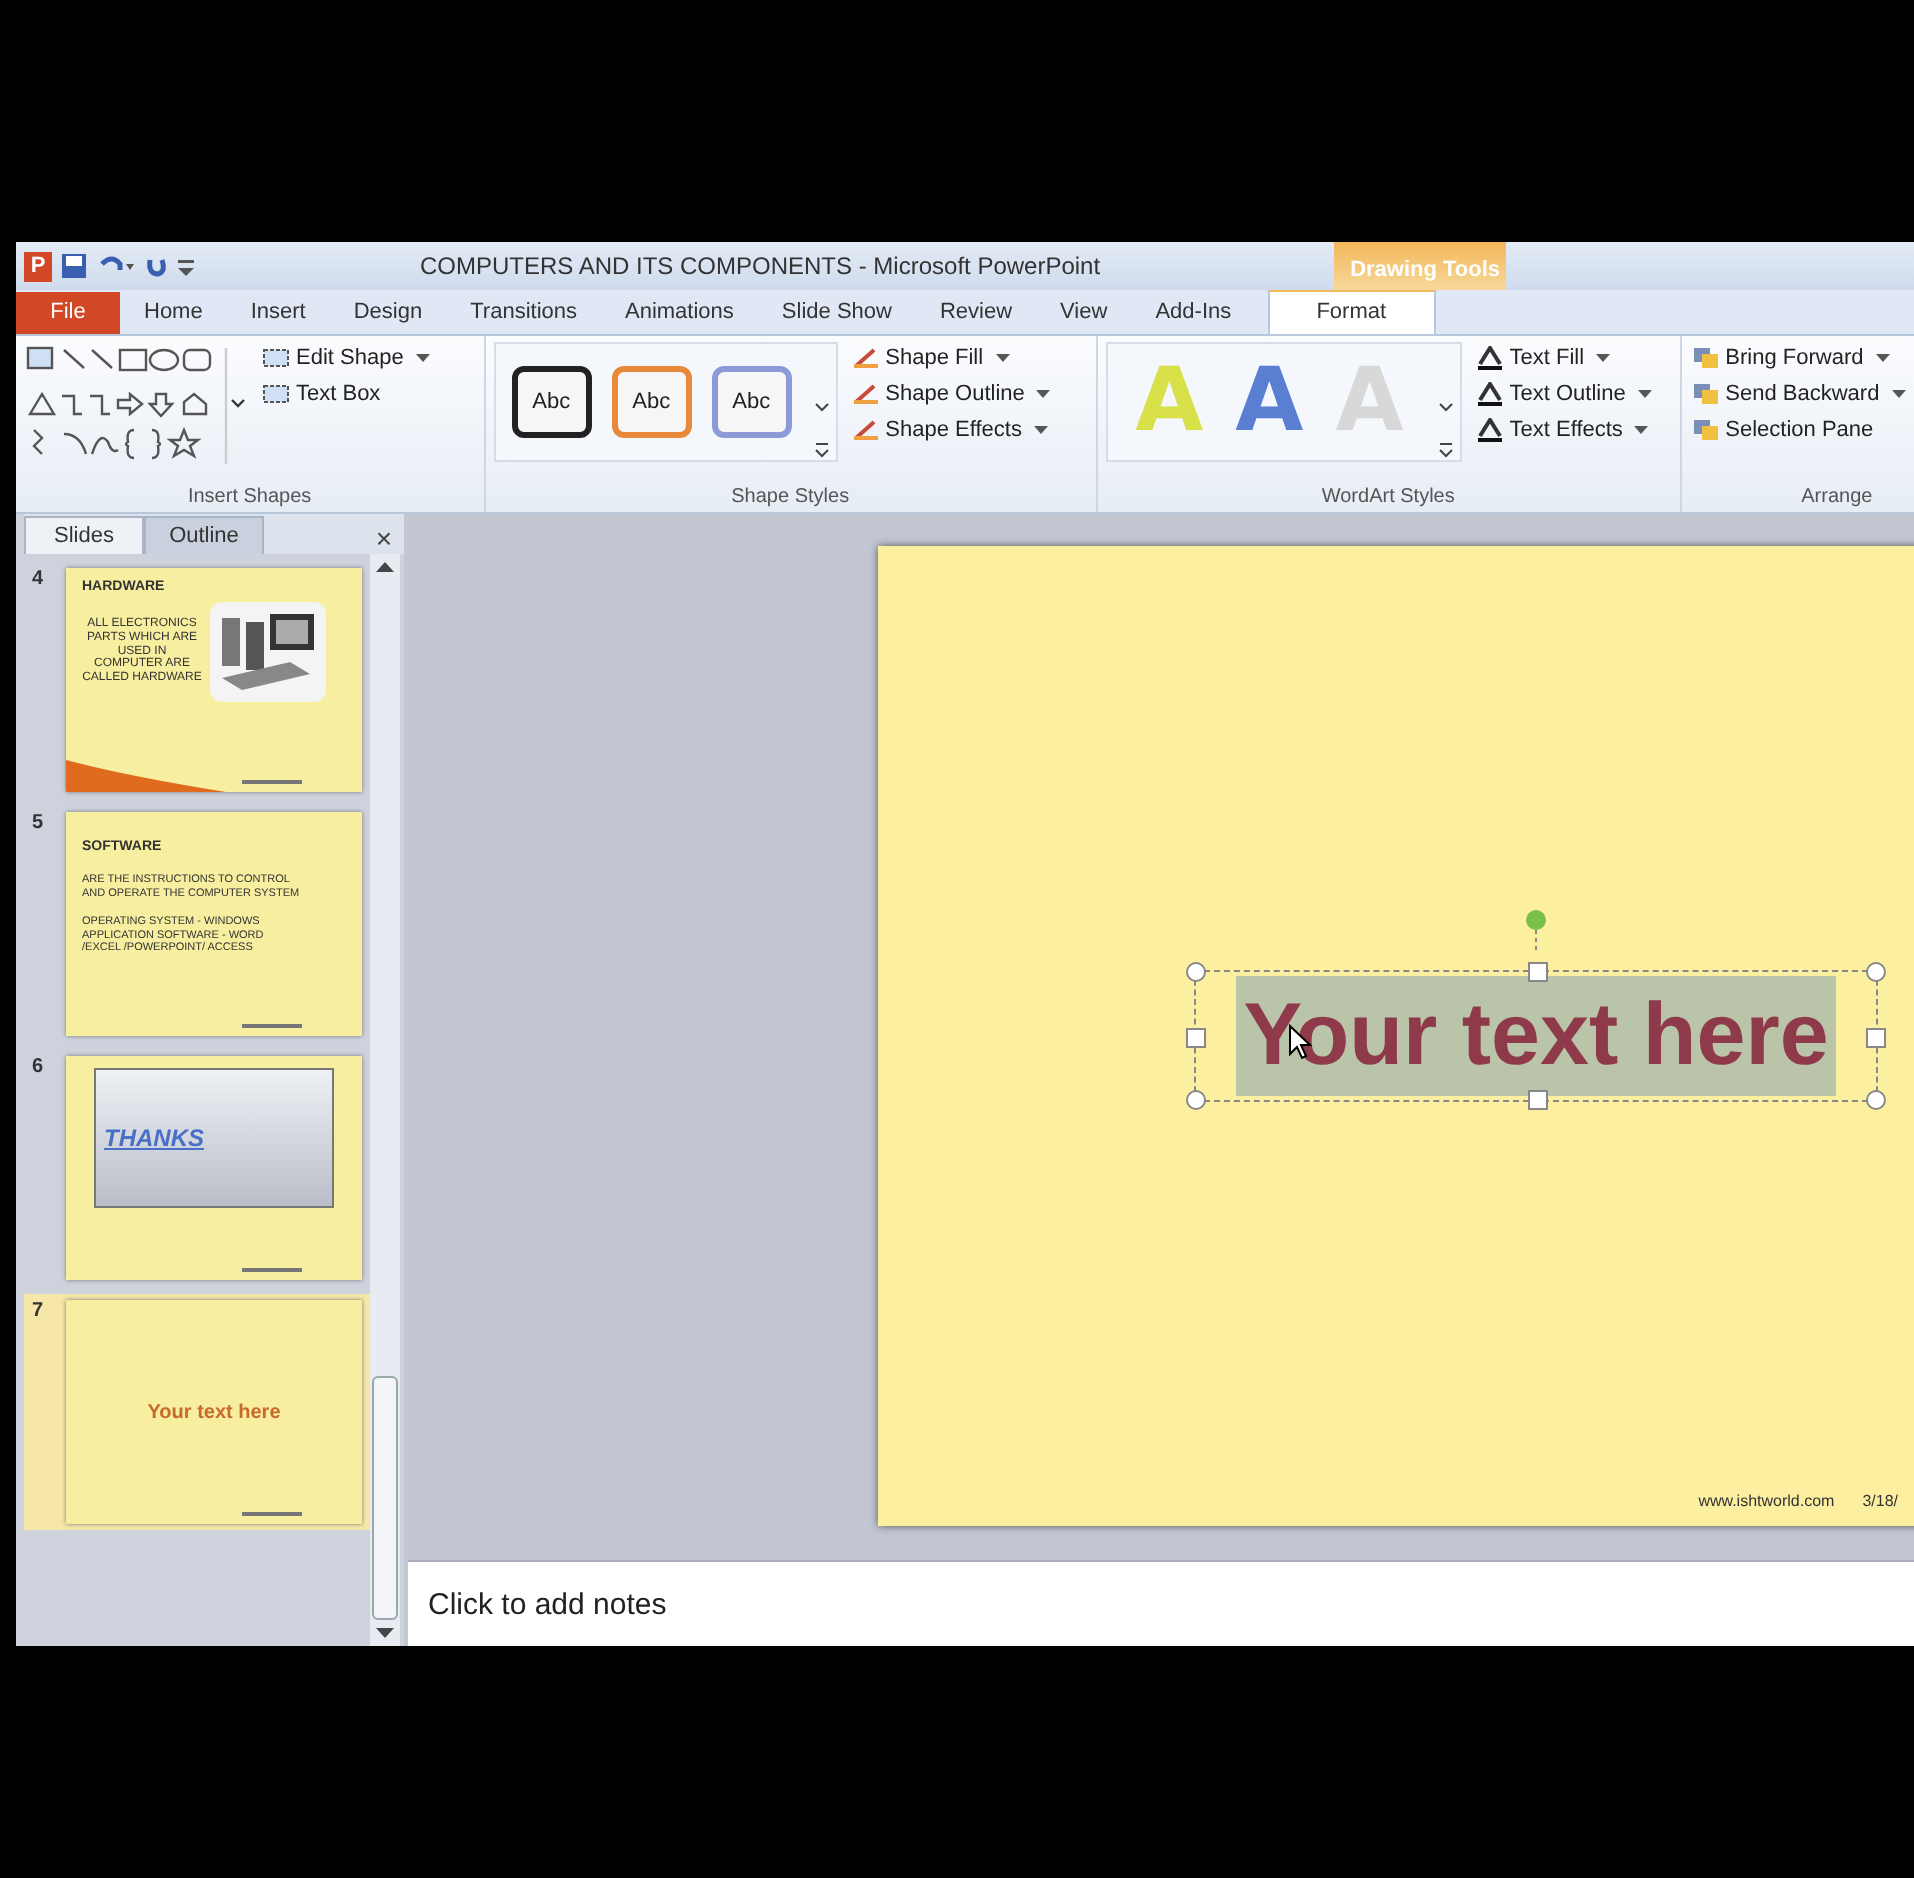 The height and width of the screenshot is (1878, 1914). Describe the element at coordinates (1084, 313) in the screenshot. I see `ribbon-tab: View` at that location.